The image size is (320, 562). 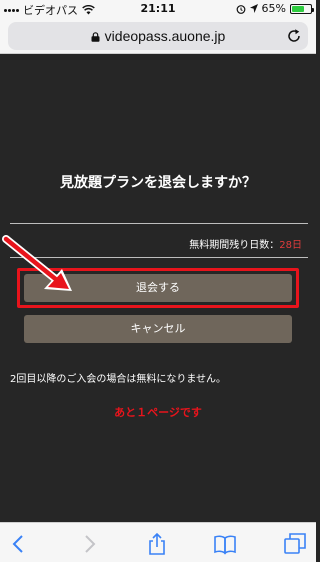 What do you see at coordinates (89, 544) in the screenshot?
I see `chevron-right-icon` at bounding box center [89, 544].